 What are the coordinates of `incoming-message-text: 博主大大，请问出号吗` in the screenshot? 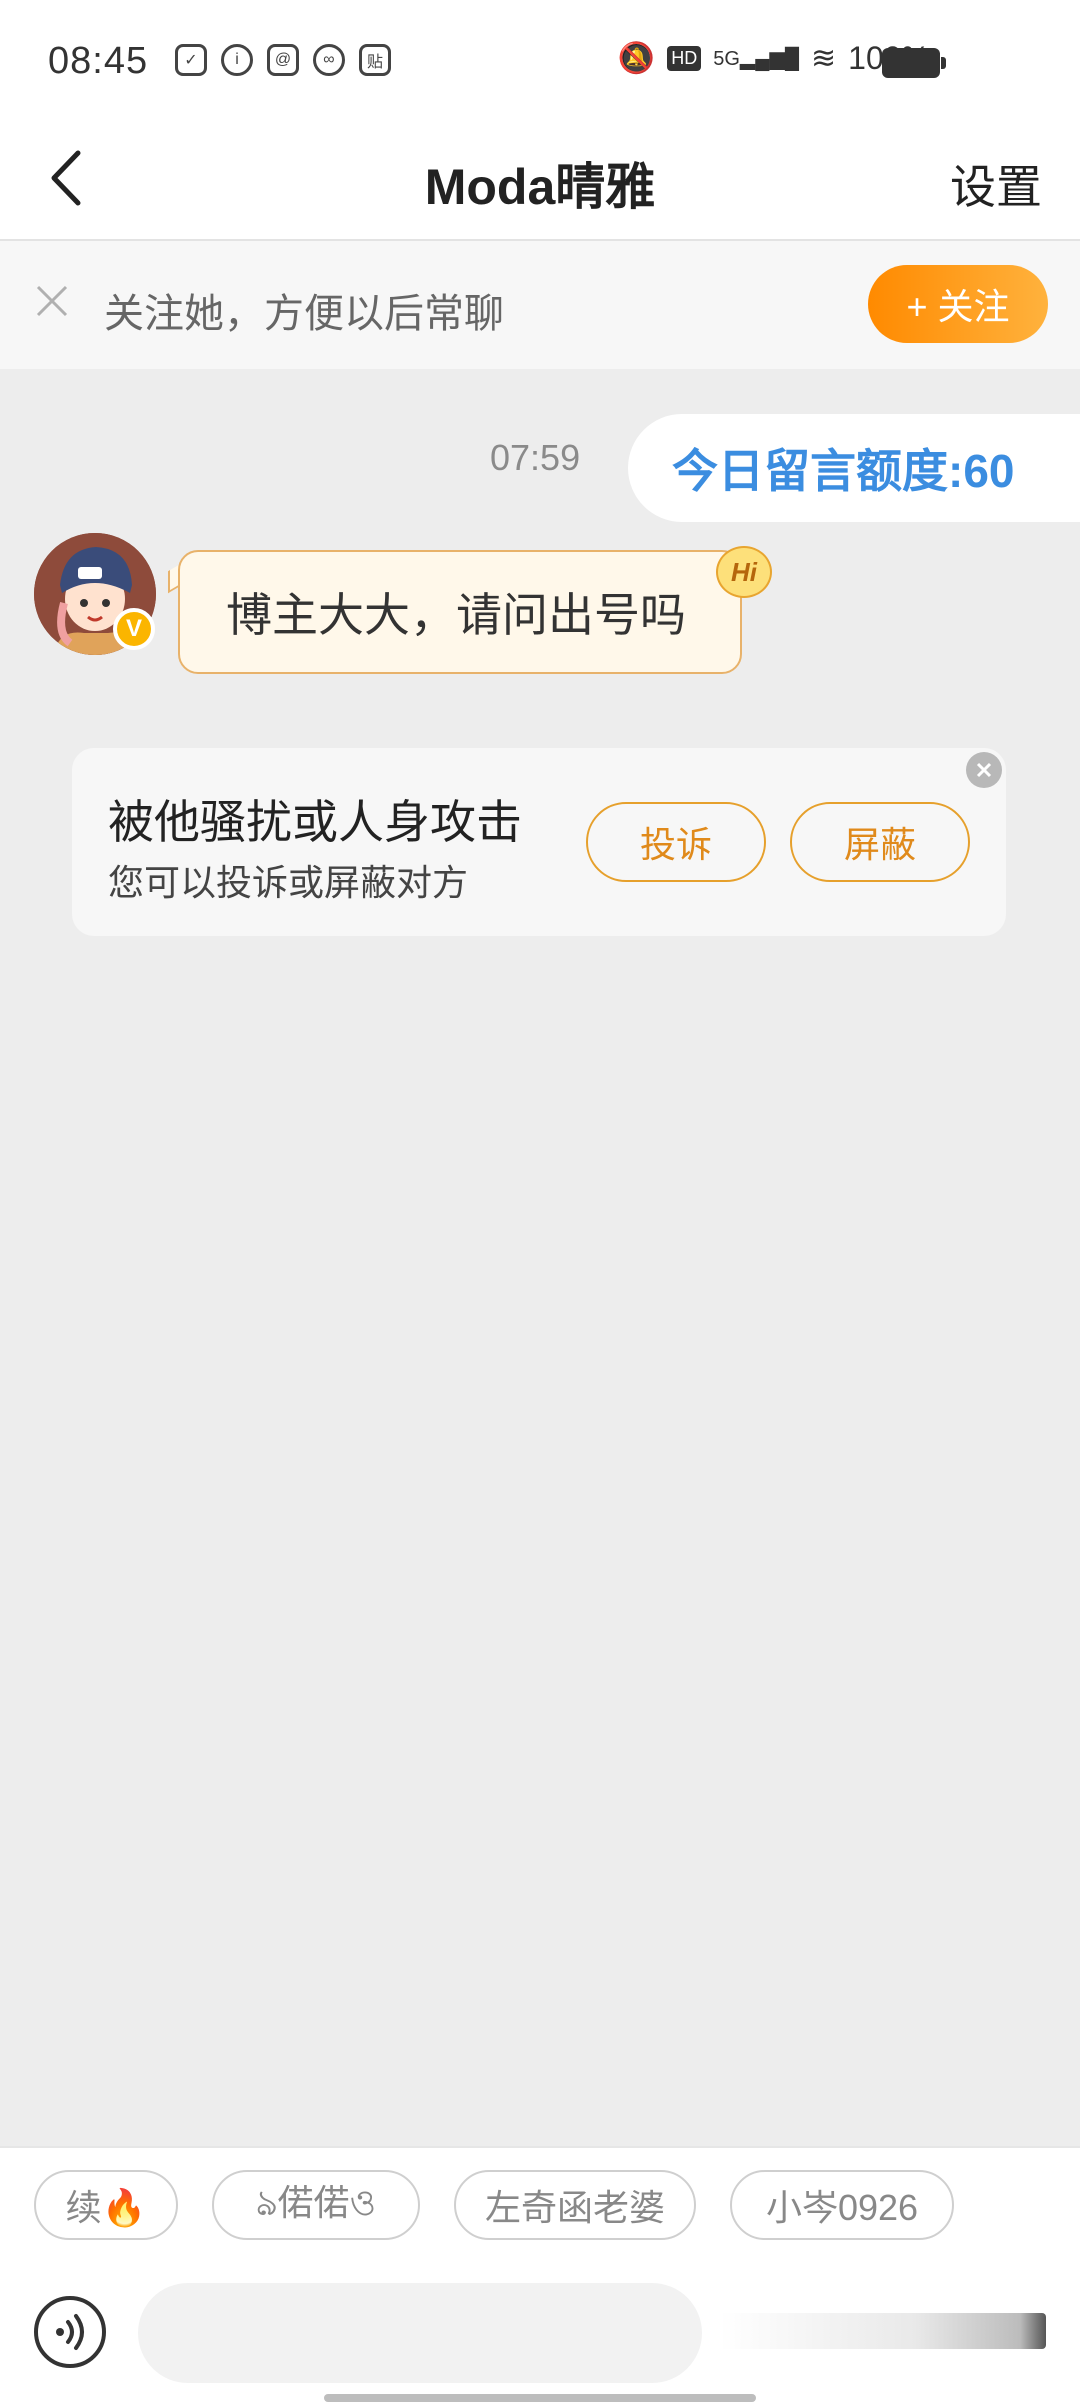 It's located at (456, 615).